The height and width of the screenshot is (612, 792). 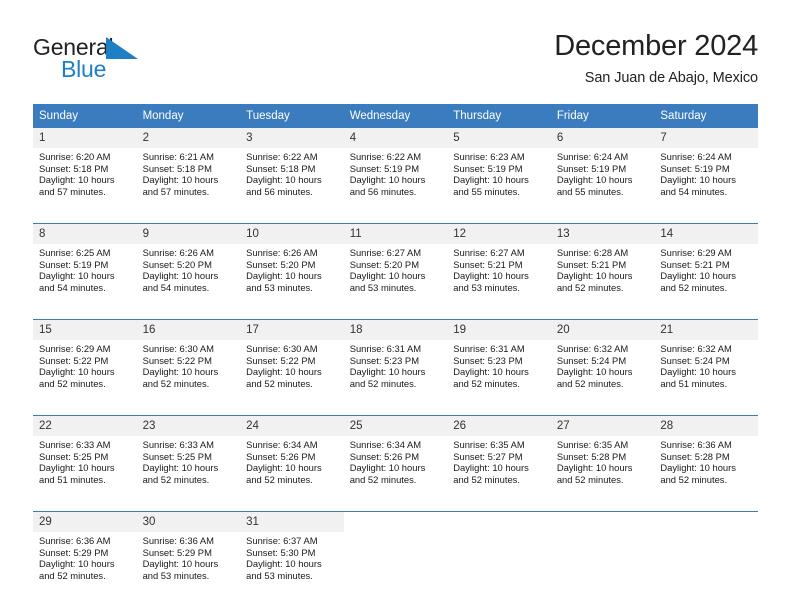 I want to click on day-info-daylight2: and 57 minutes., so click(x=176, y=191).